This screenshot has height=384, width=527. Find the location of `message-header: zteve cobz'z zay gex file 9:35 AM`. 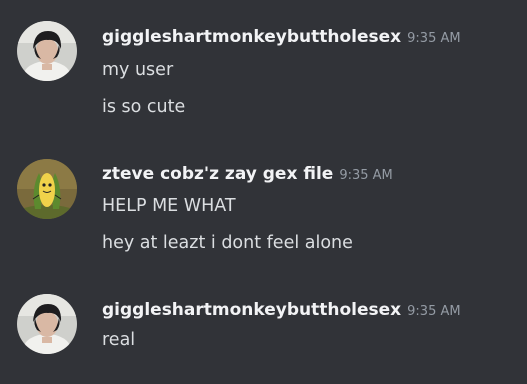

message-header: zteve cobz'z zay gex file 9:35 AM is located at coordinates (247, 175).